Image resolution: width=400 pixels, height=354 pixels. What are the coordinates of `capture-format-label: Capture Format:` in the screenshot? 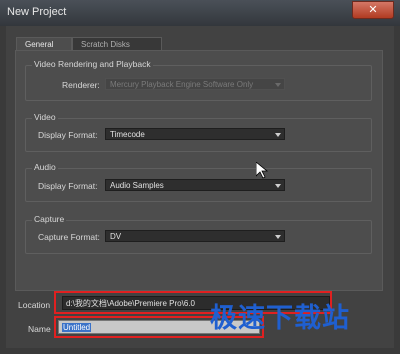 It's located at (69, 237).